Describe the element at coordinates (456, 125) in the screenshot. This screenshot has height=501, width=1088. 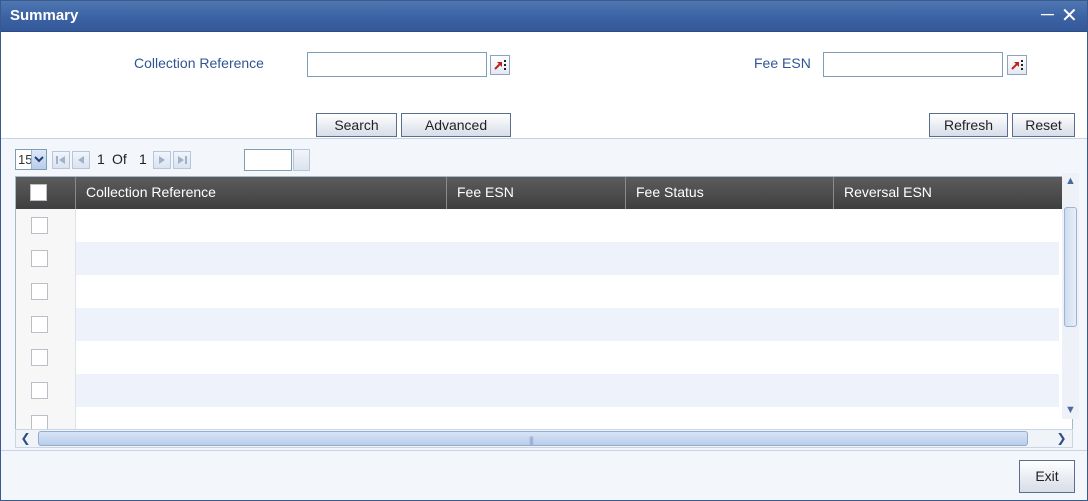
I see `advanced-button: Advanced` at that location.